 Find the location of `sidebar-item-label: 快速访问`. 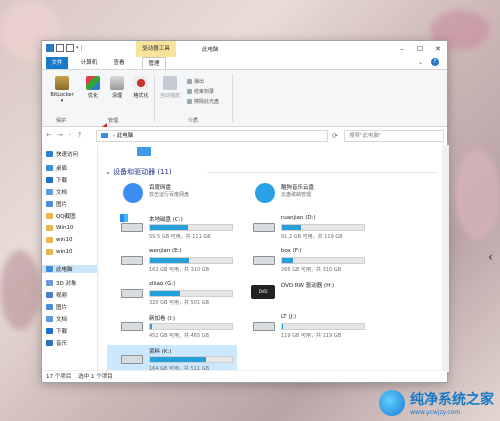

sidebar-item-label: 快速访问 is located at coordinates (67, 155).